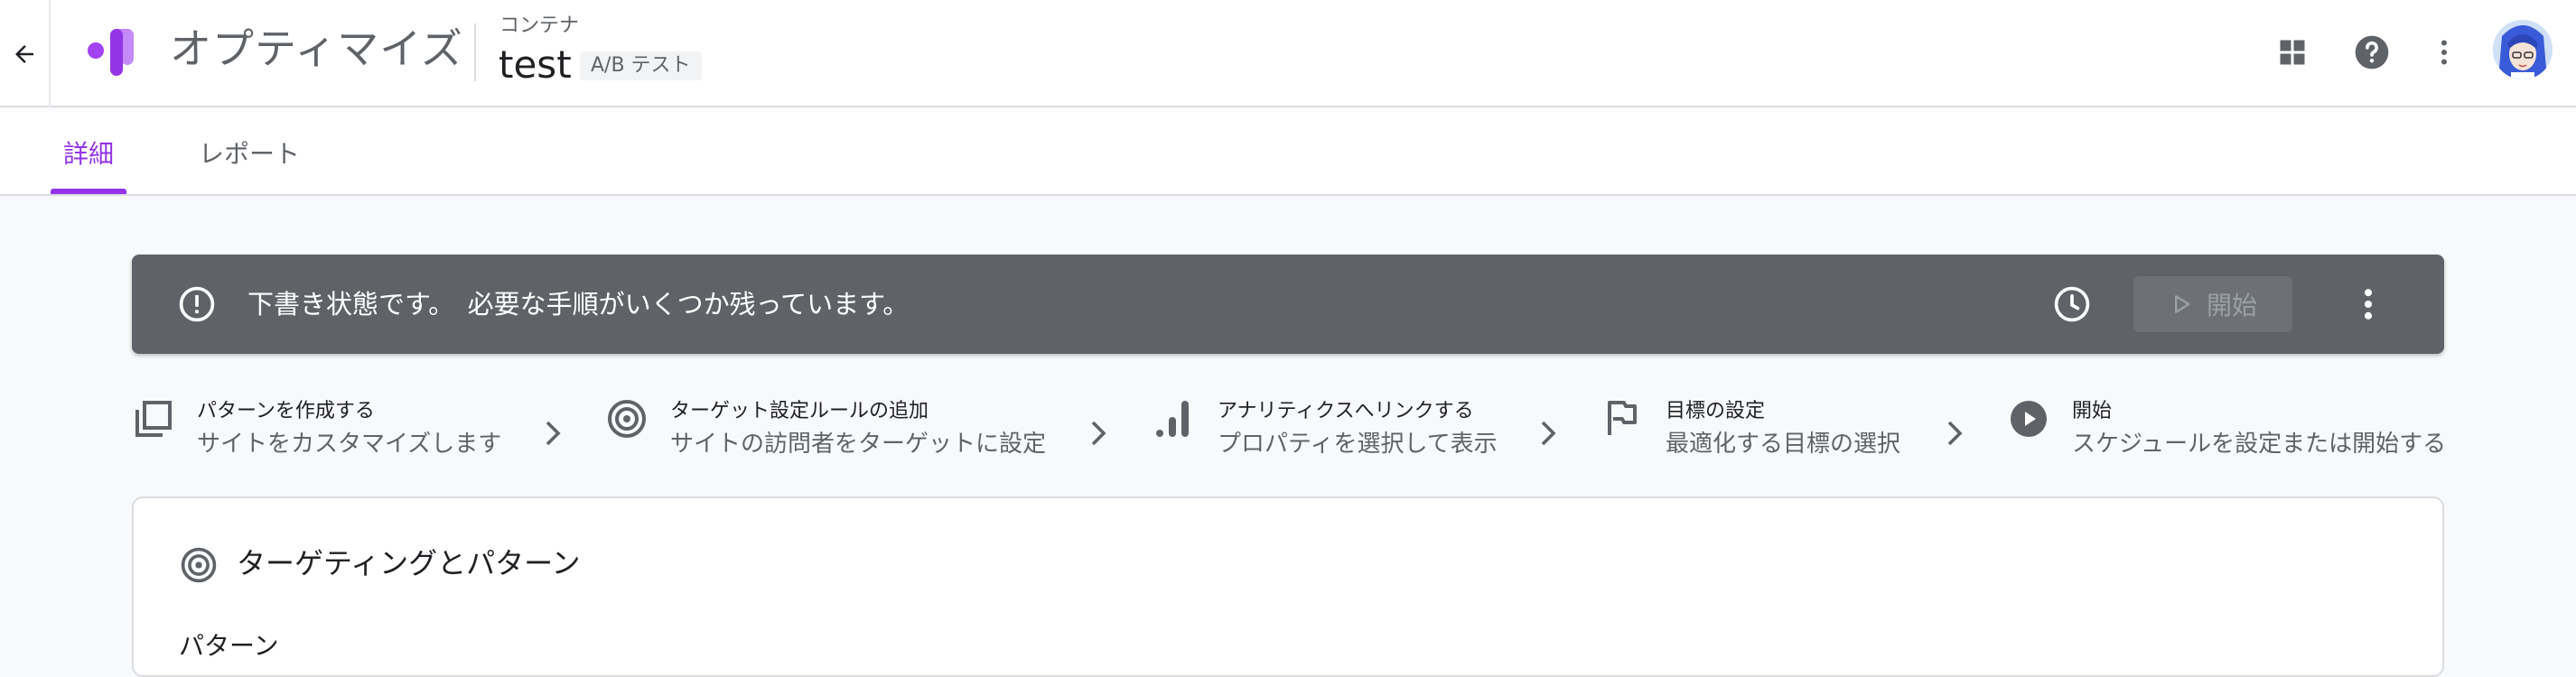 Image resolution: width=2576 pixels, height=677 pixels. I want to click on step-subtitle: サイトをカスタマイズします, so click(349, 444).